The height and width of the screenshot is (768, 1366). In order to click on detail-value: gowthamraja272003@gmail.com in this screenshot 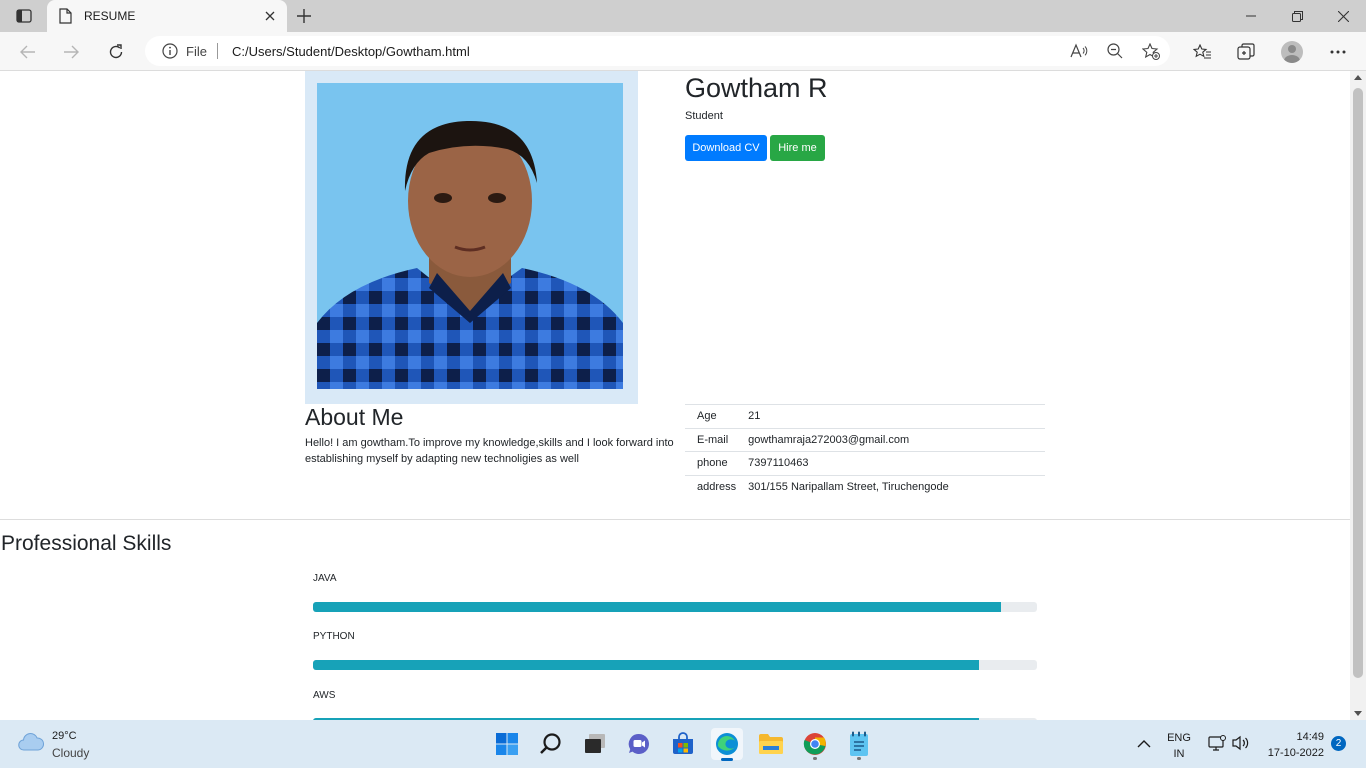, I will do `click(896, 439)`.